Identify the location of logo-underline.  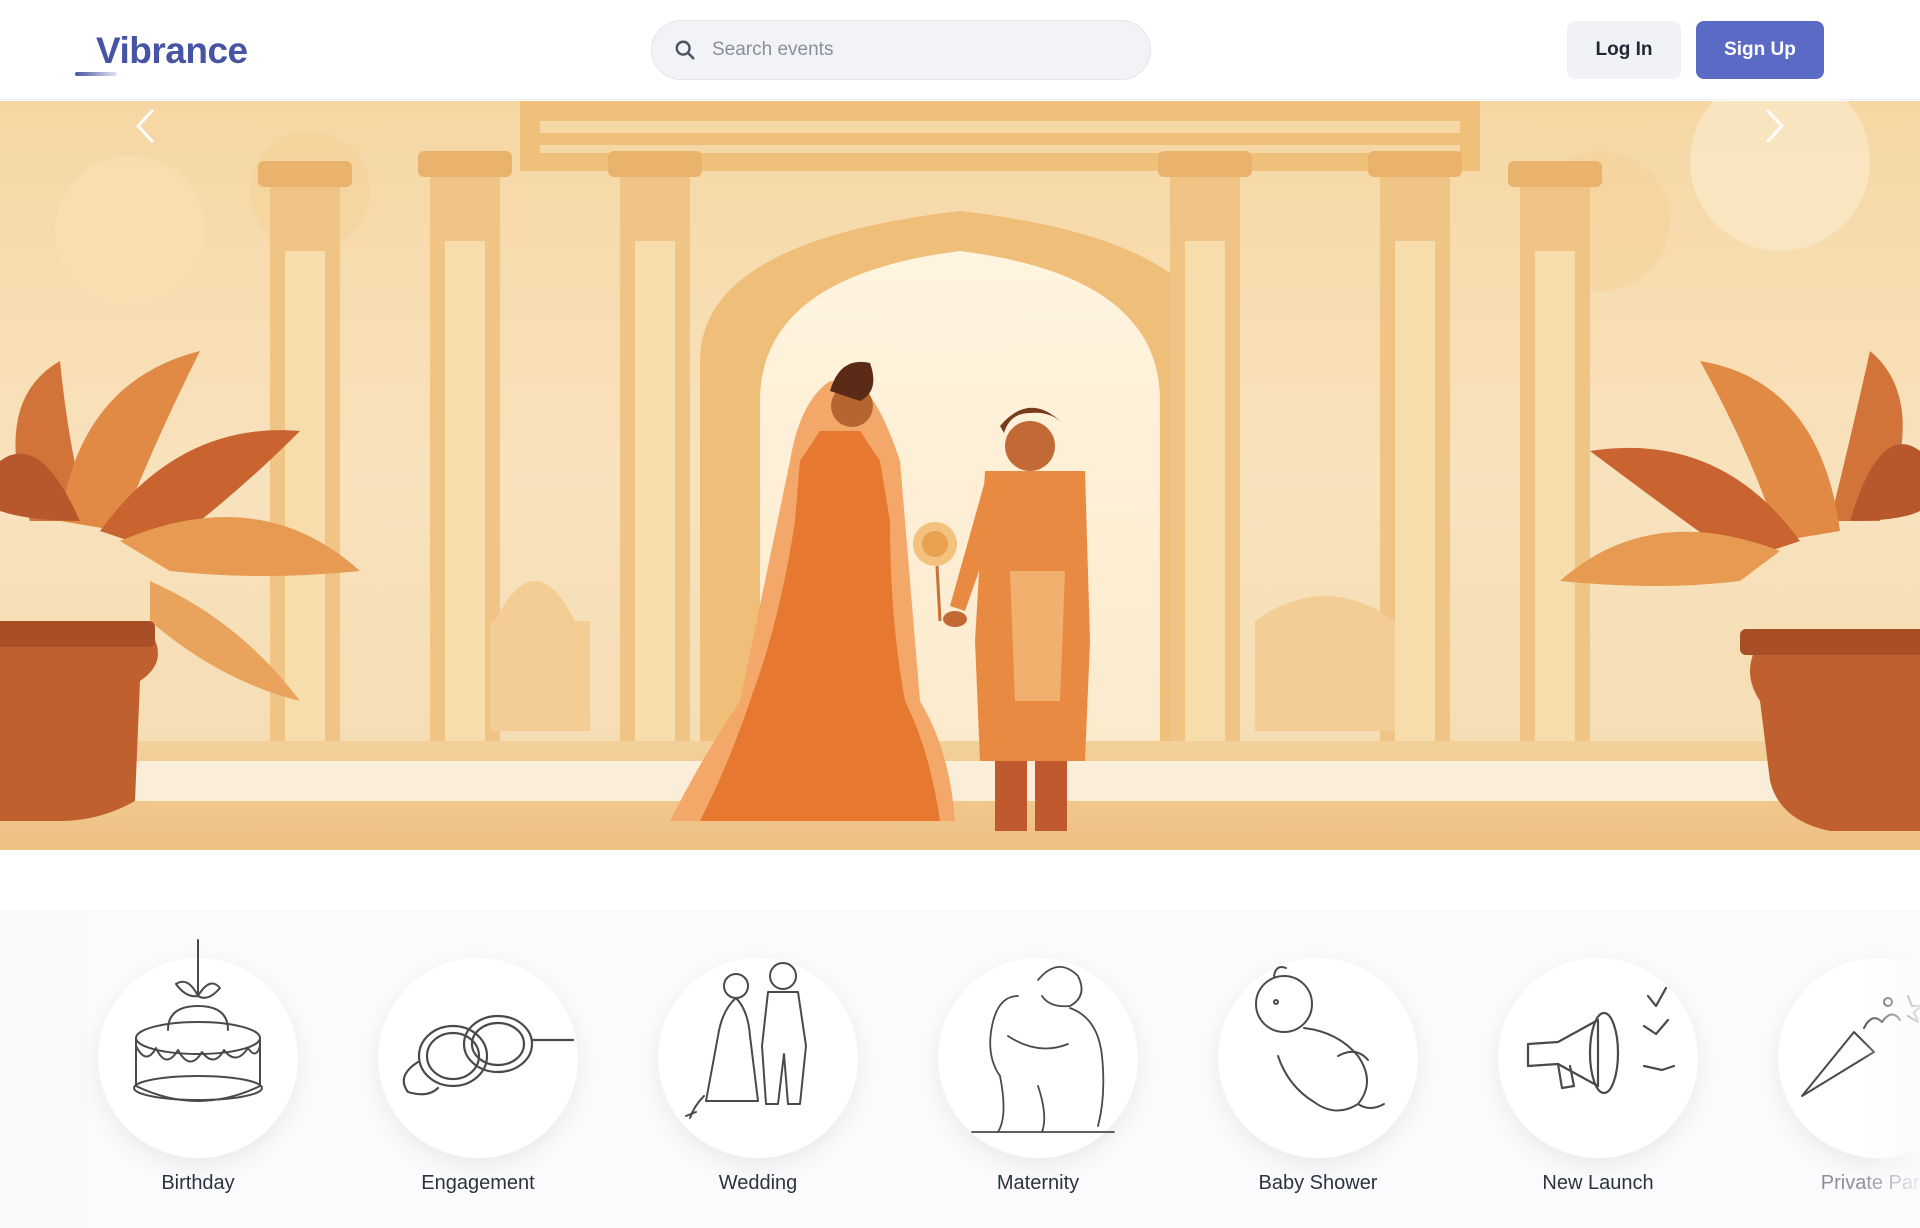
(96, 74).